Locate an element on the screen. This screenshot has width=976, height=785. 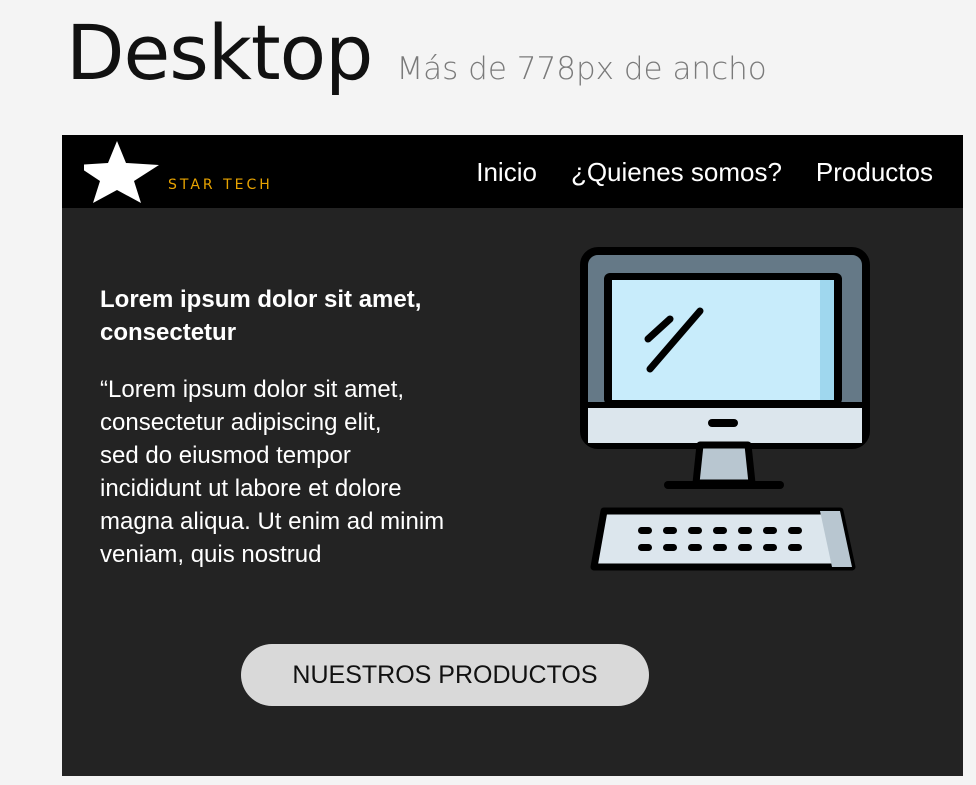
content-title: Lorem ipsum dolor sit amet, consectetur is located at coordinates (261, 316).